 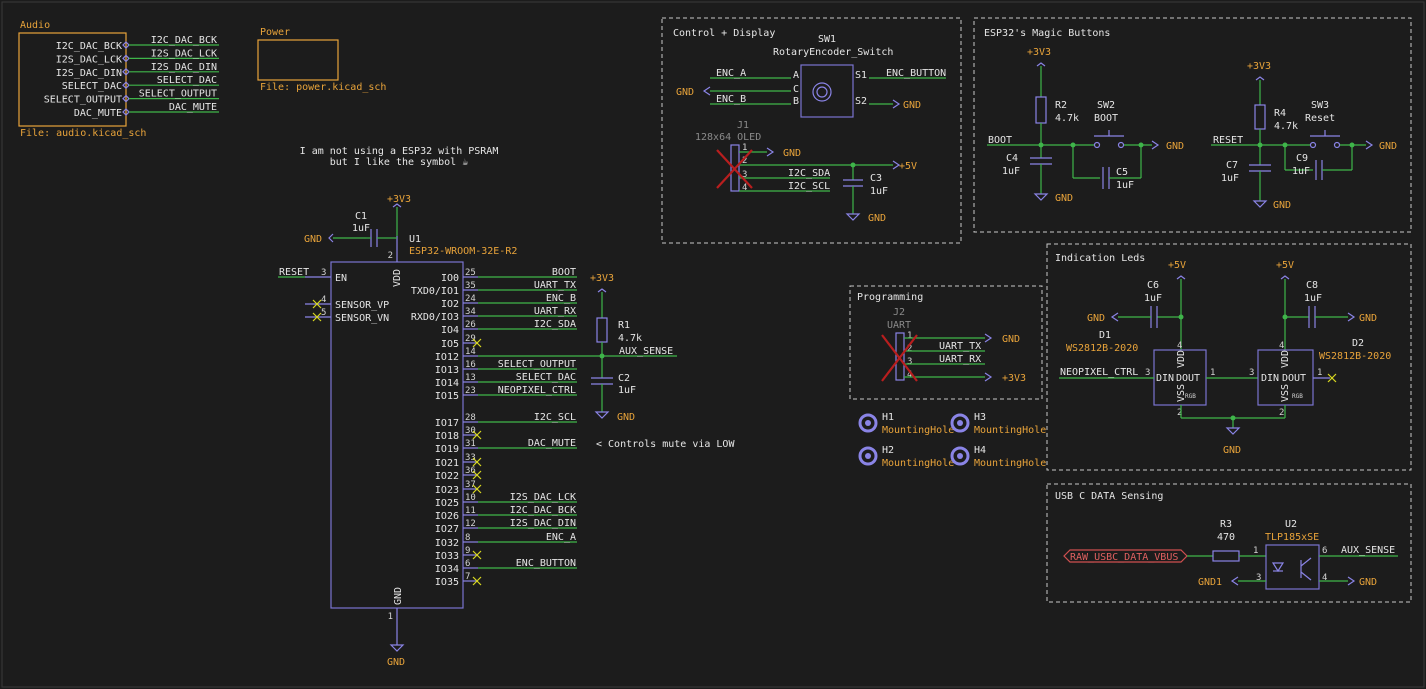 What do you see at coordinates (1099, 372) in the screenshot?
I see `neopixel-ctrl-net: NEOPIXEL_CTRL` at bounding box center [1099, 372].